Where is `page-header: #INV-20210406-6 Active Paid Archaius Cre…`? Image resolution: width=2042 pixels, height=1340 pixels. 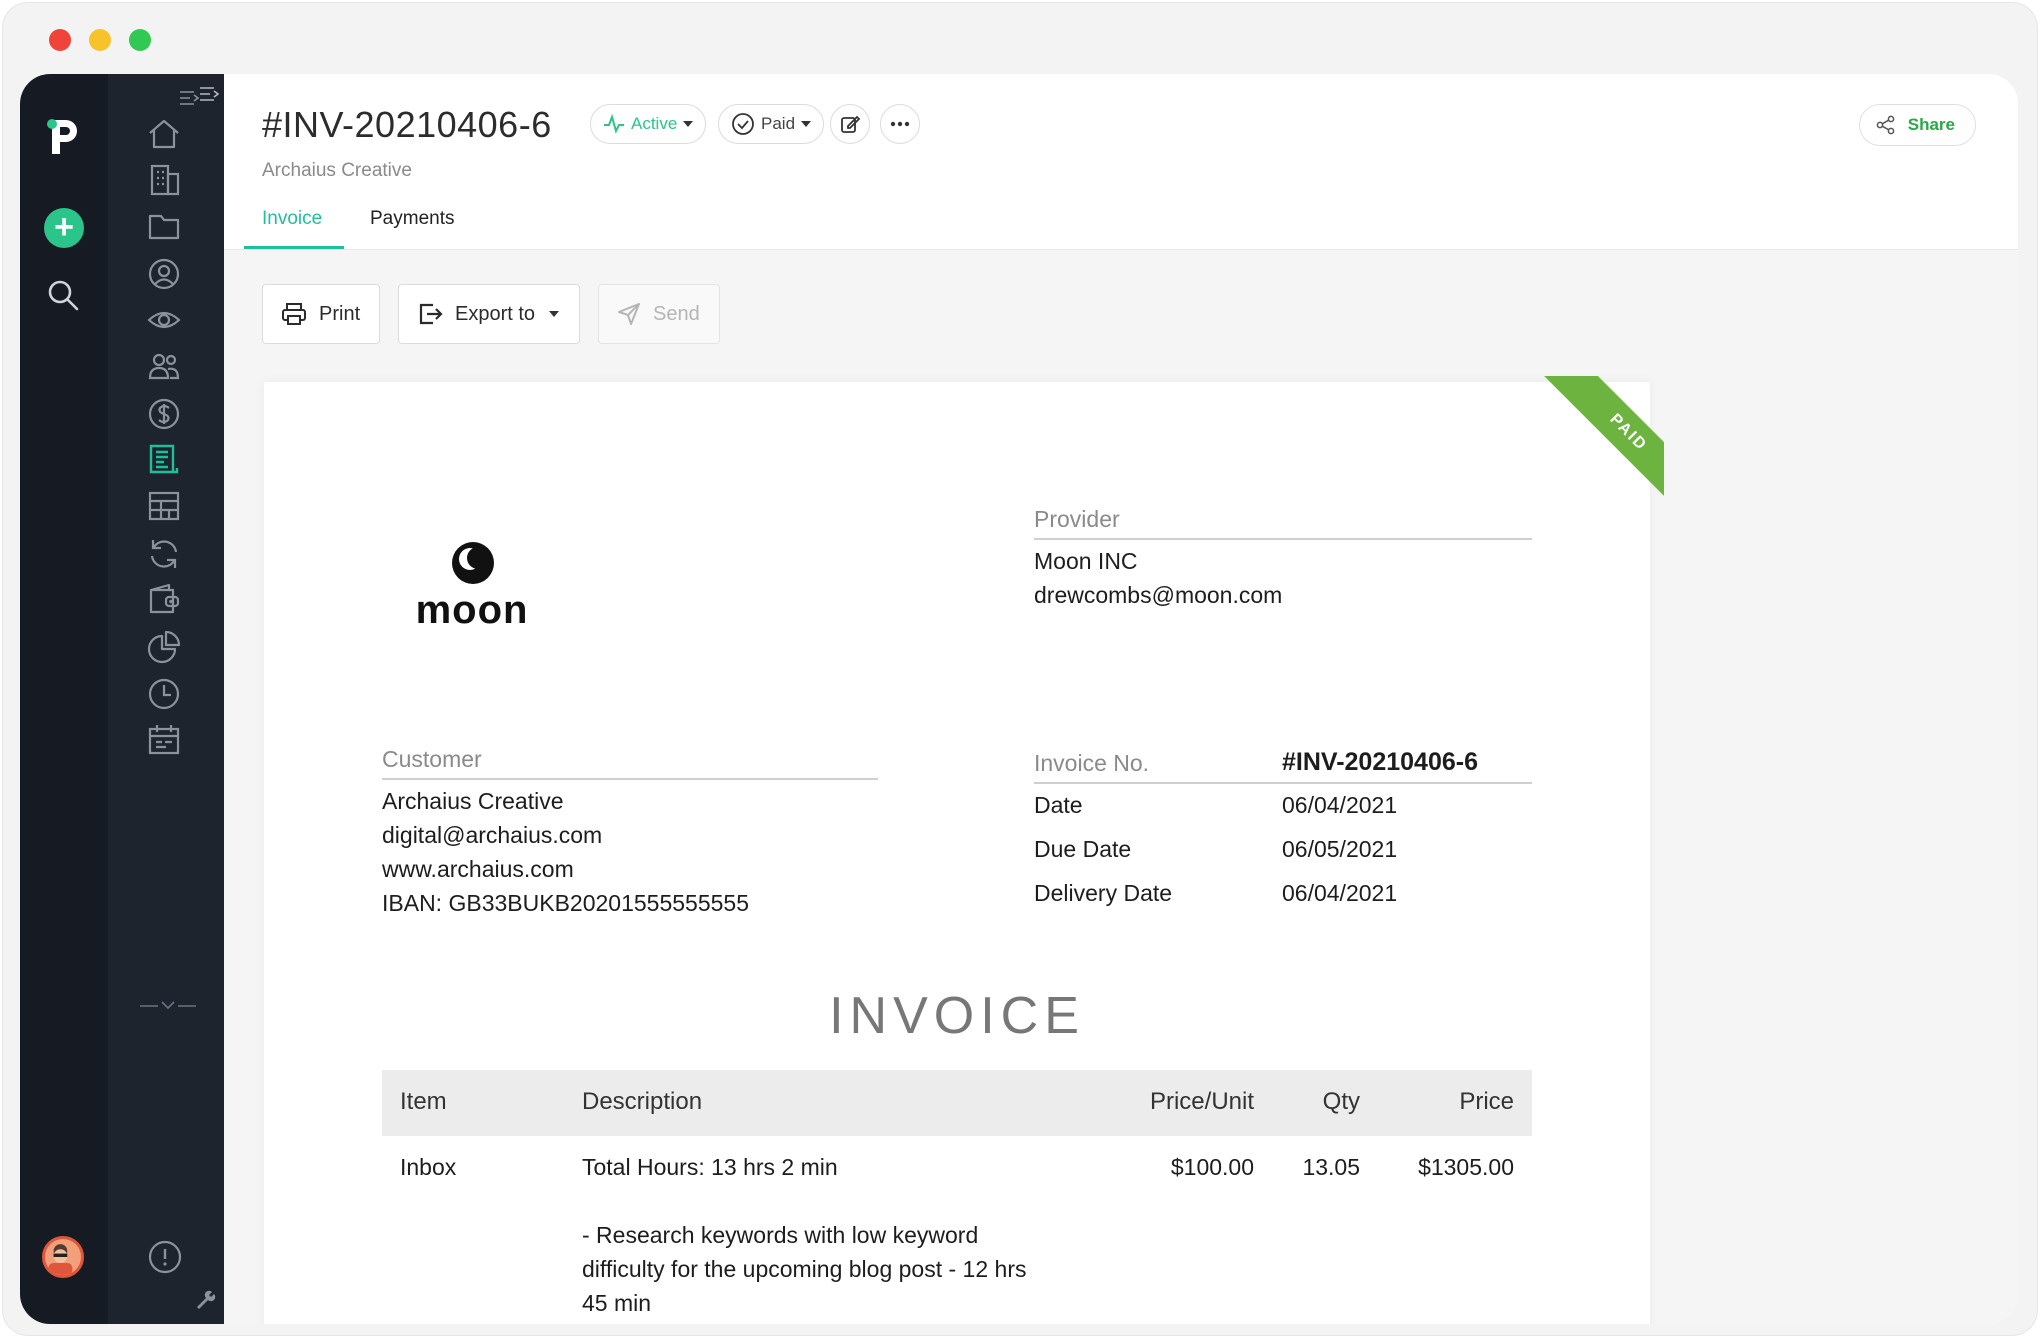
page-header: #INV-20210406-6 Active Paid Archaius Cre… is located at coordinates (1121, 162).